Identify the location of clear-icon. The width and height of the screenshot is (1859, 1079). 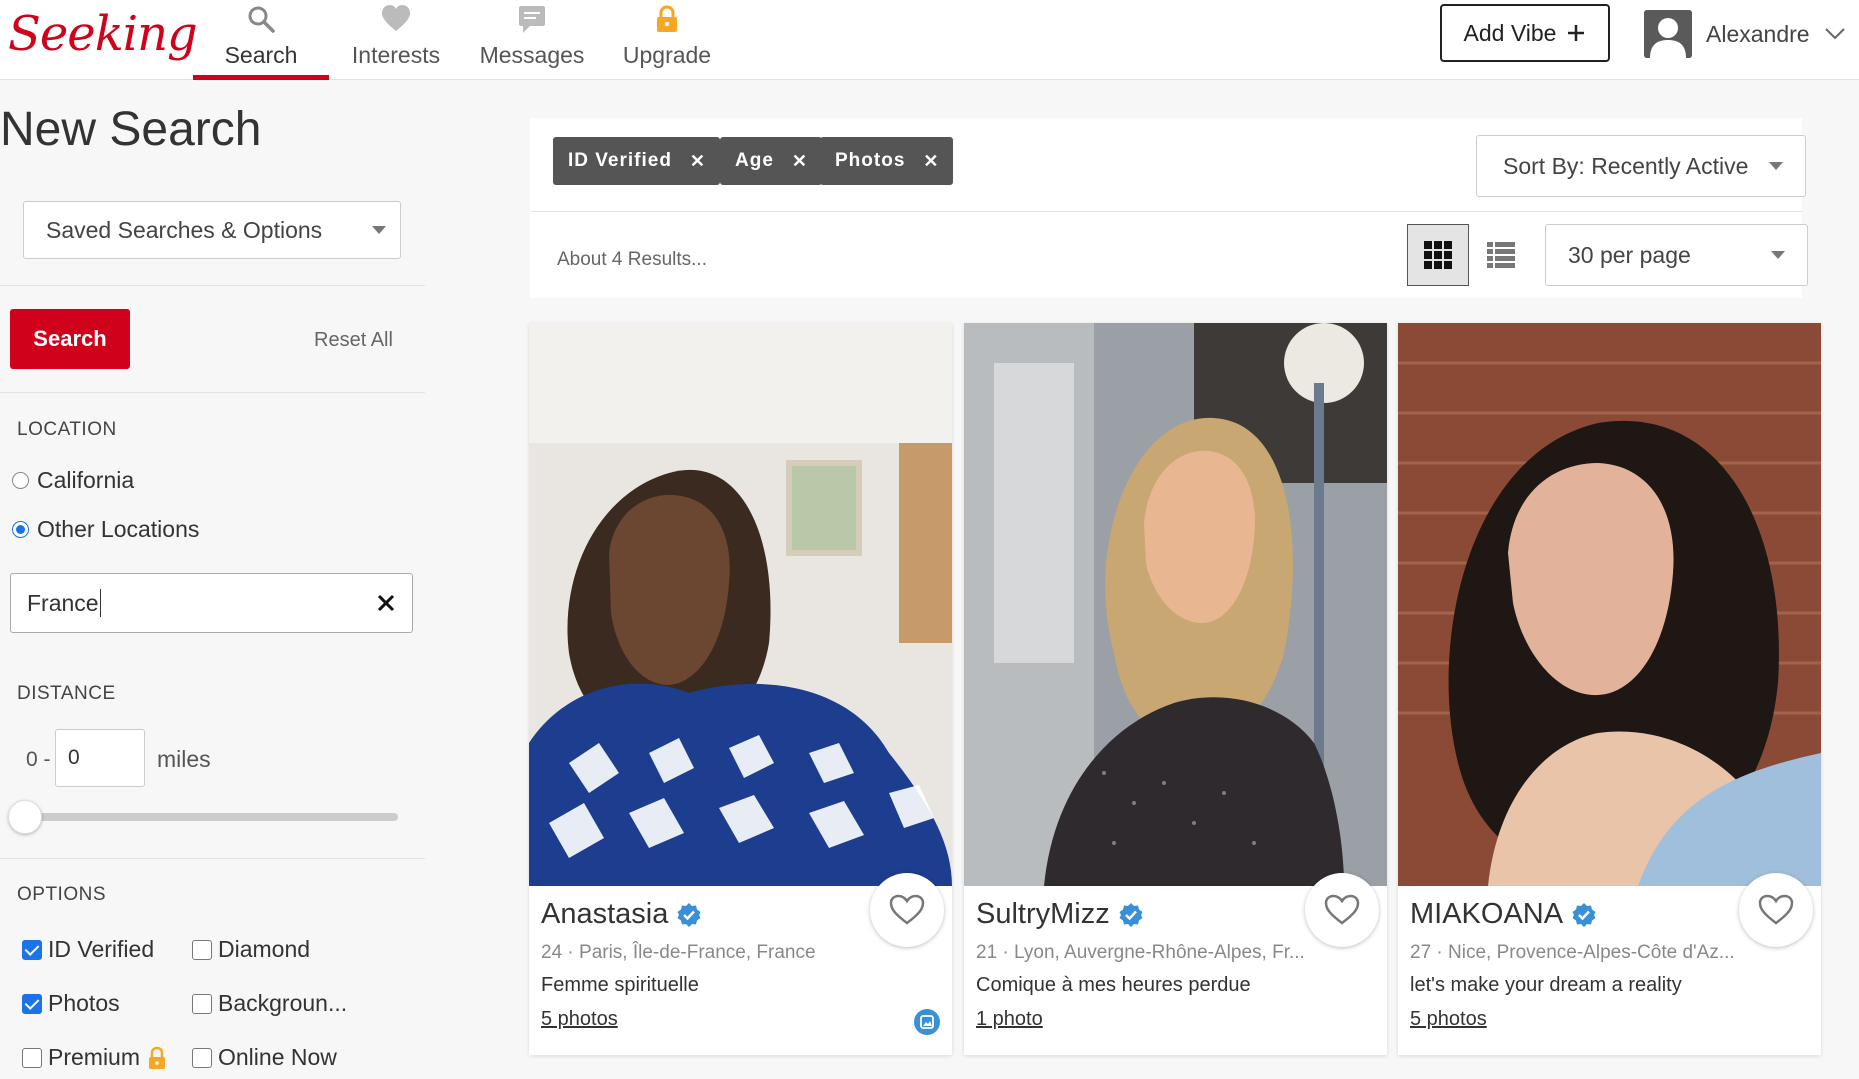
(386, 603).